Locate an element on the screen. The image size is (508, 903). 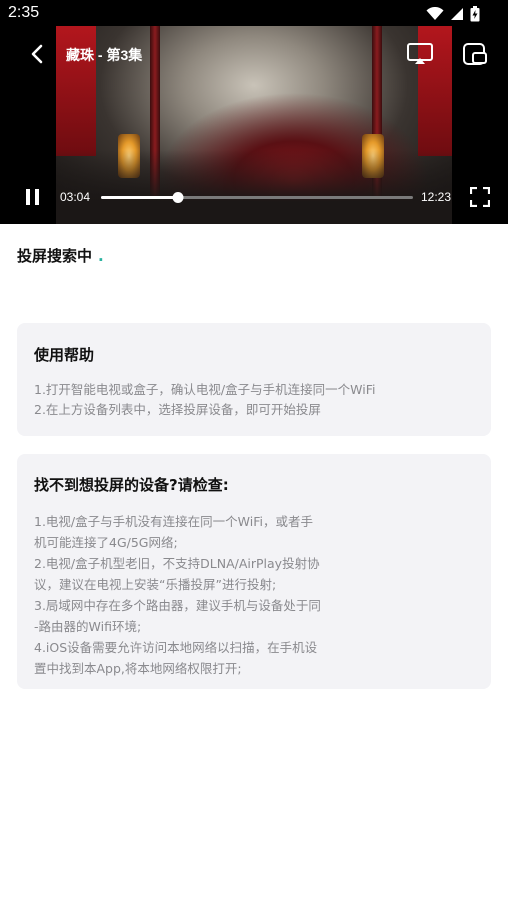
help-card-title: 使用帮助 is located at coordinates (64, 355).